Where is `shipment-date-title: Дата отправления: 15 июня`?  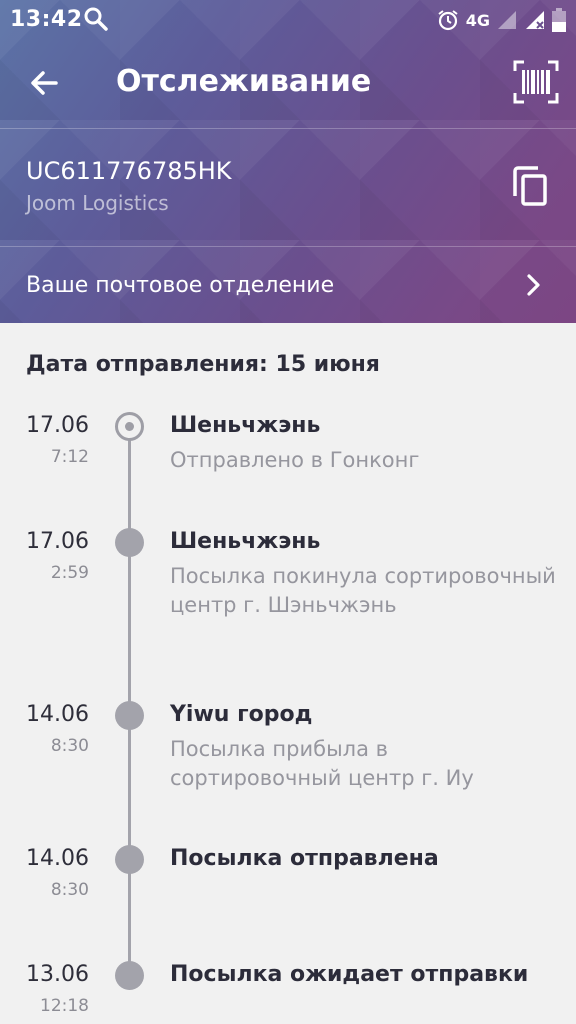 shipment-date-title: Дата отправления: 15 июня is located at coordinates (203, 364).